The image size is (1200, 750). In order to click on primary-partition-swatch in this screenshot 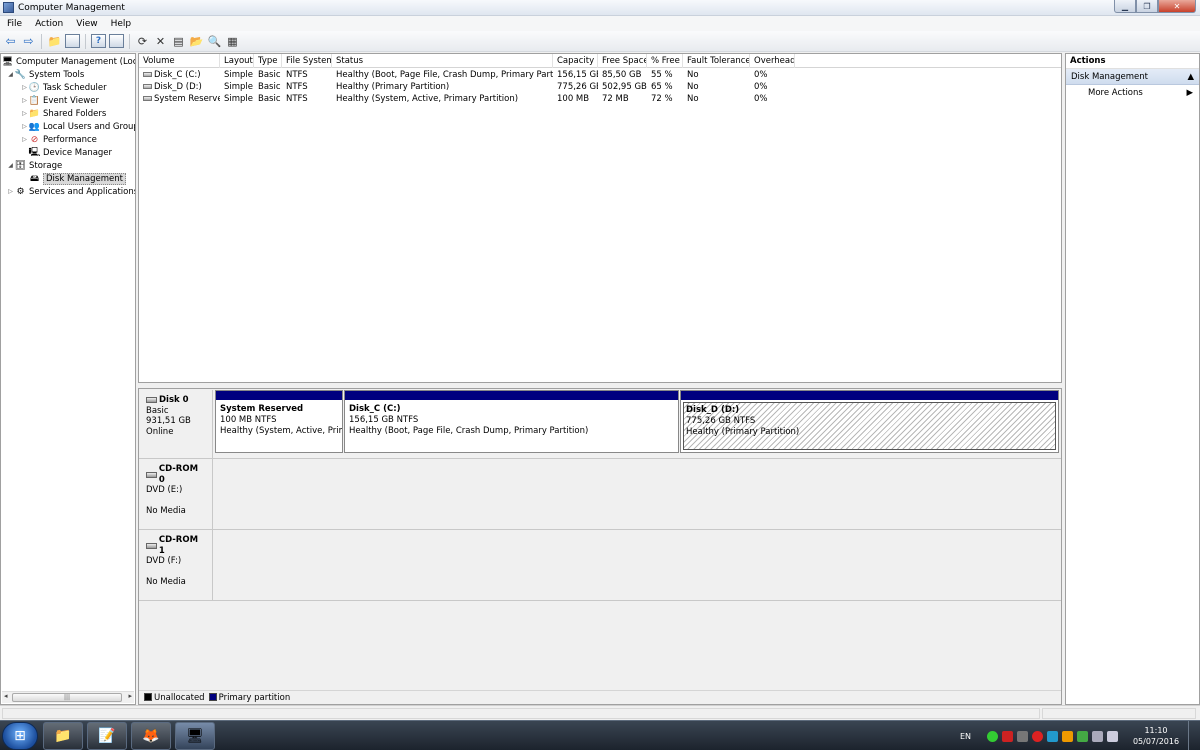, I will do `click(212, 697)`.